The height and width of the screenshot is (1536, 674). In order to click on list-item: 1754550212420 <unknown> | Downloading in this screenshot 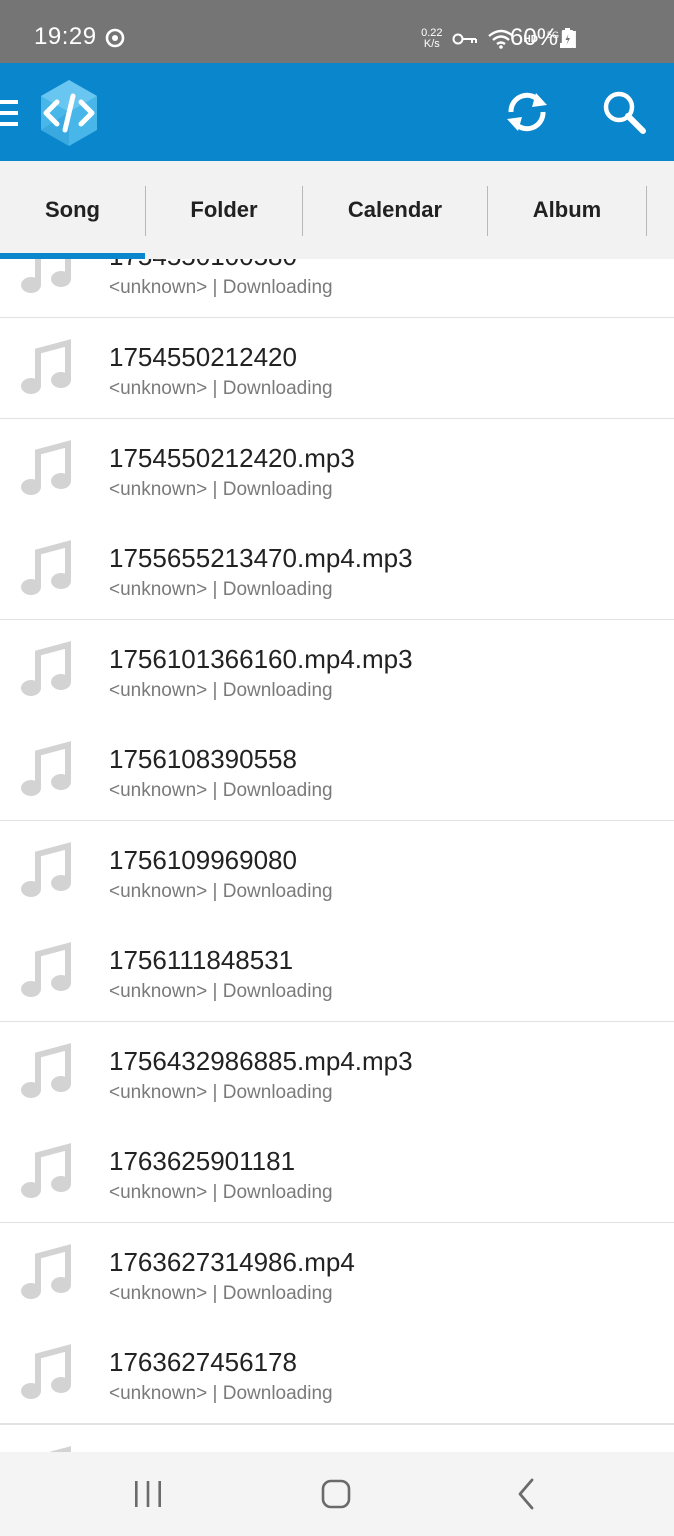, I will do `click(337, 369)`.